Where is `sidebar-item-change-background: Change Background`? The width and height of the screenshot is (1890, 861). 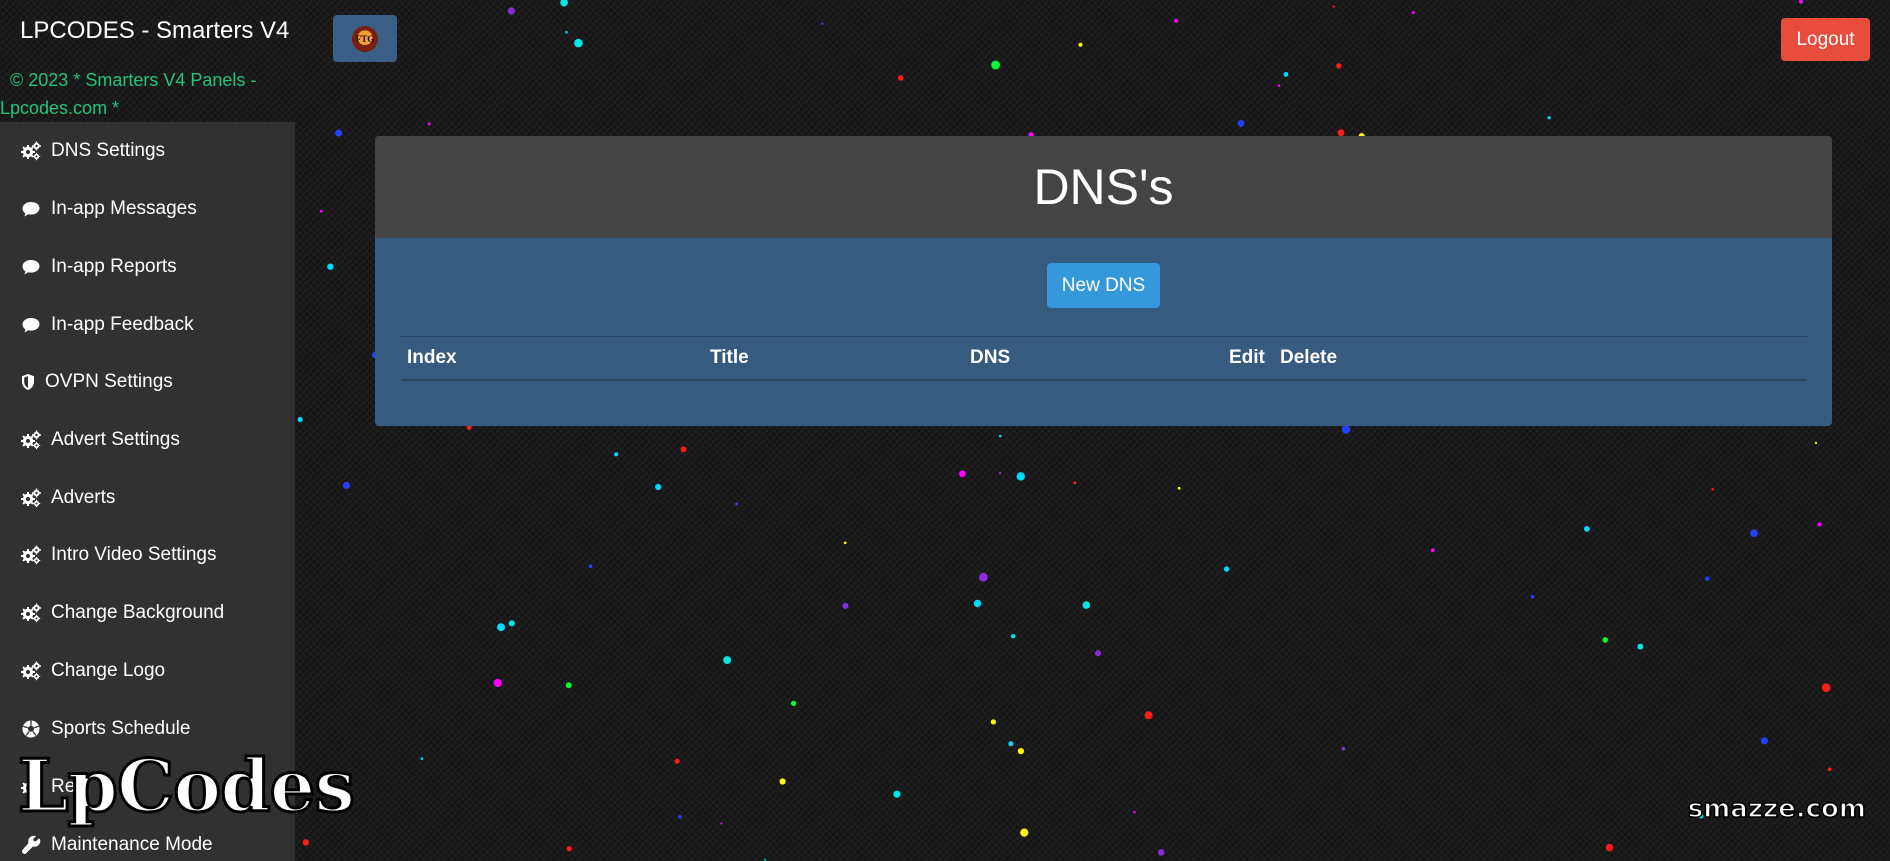 sidebar-item-change-background: Change Background is located at coordinates (147, 613).